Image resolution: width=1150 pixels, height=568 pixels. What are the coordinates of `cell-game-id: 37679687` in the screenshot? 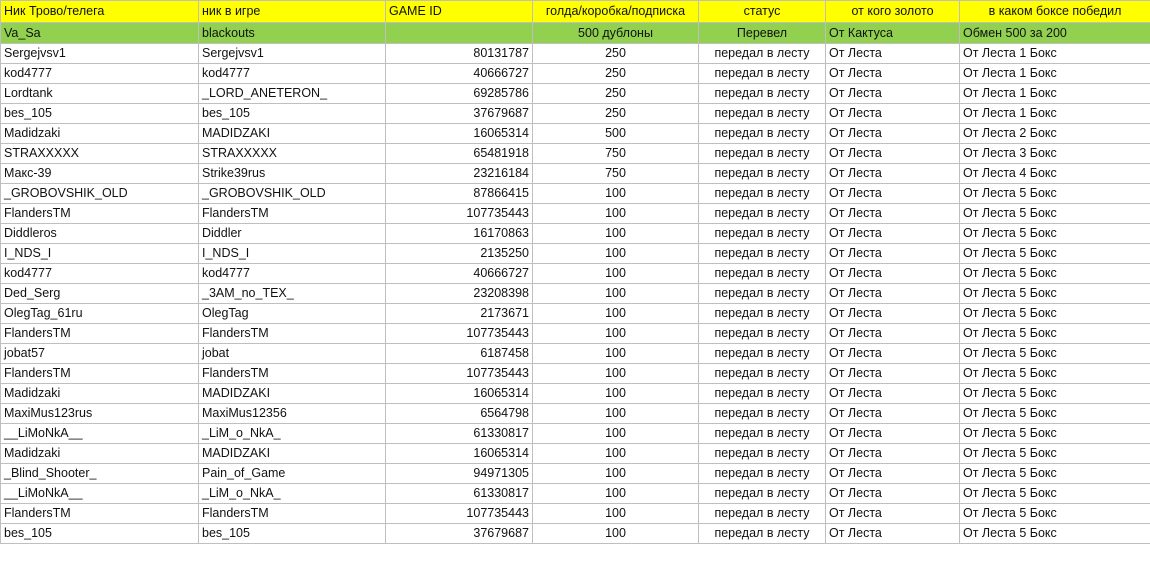 It's located at (459, 113).